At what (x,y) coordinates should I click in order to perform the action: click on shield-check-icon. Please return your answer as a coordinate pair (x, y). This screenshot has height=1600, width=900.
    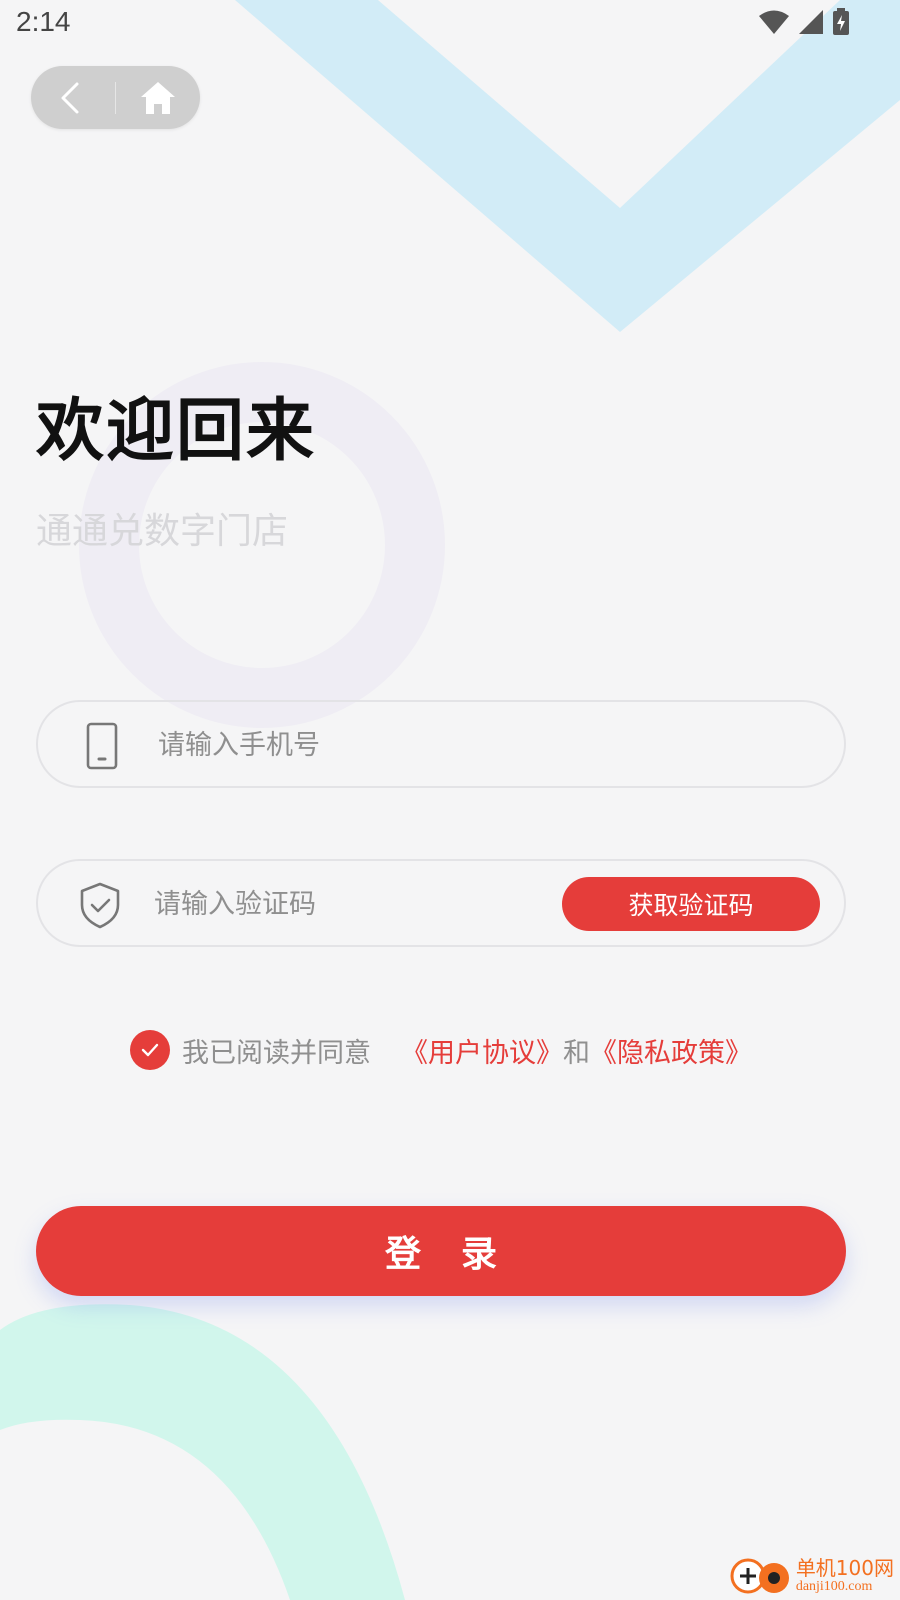
    Looking at the image, I should click on (100, 905).